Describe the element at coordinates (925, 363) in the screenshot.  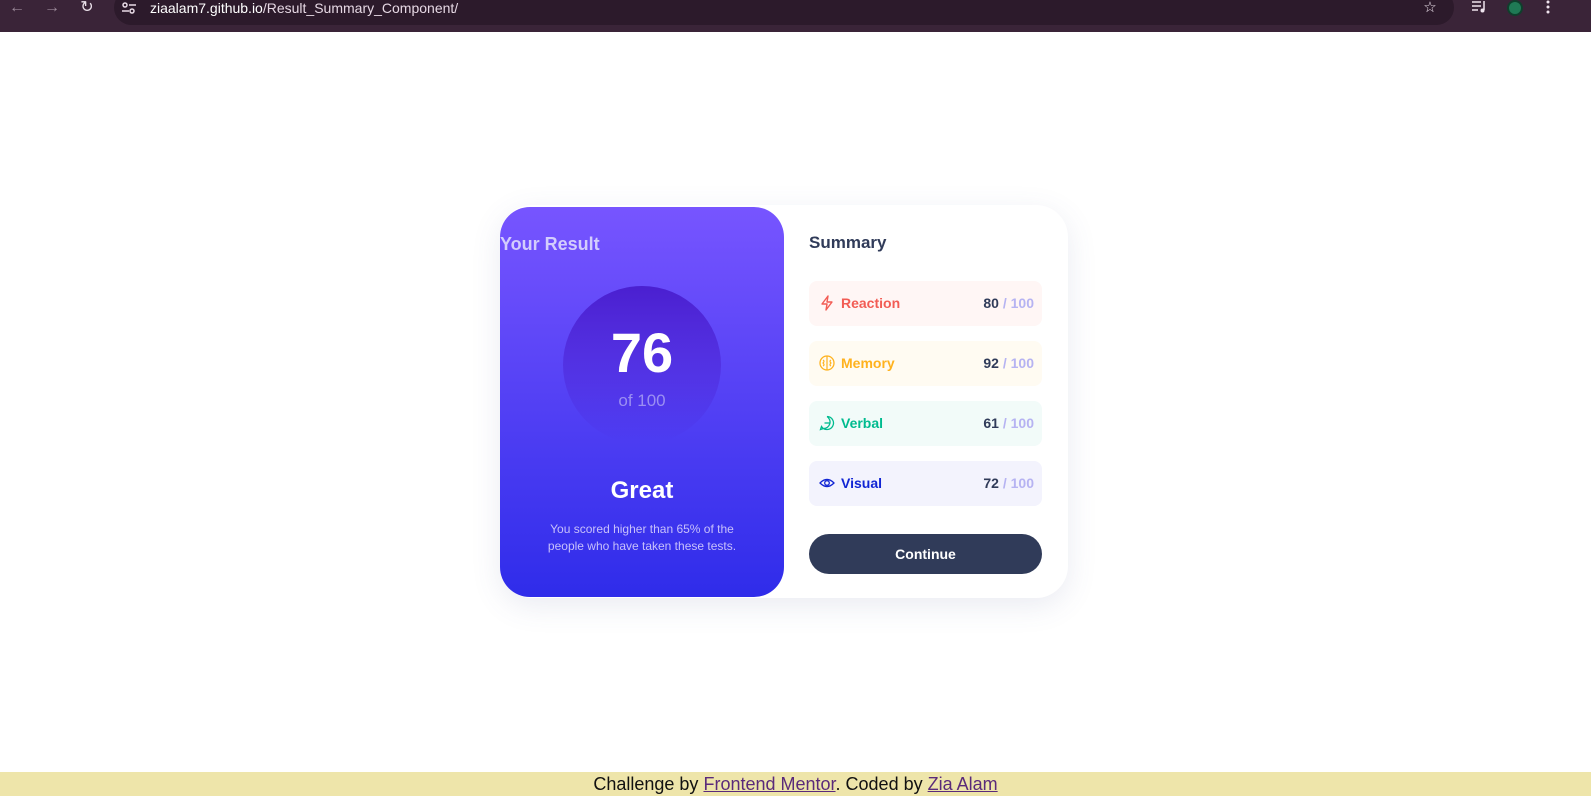
I see `summary-item-memory: Memory 92 / 100` at that location.